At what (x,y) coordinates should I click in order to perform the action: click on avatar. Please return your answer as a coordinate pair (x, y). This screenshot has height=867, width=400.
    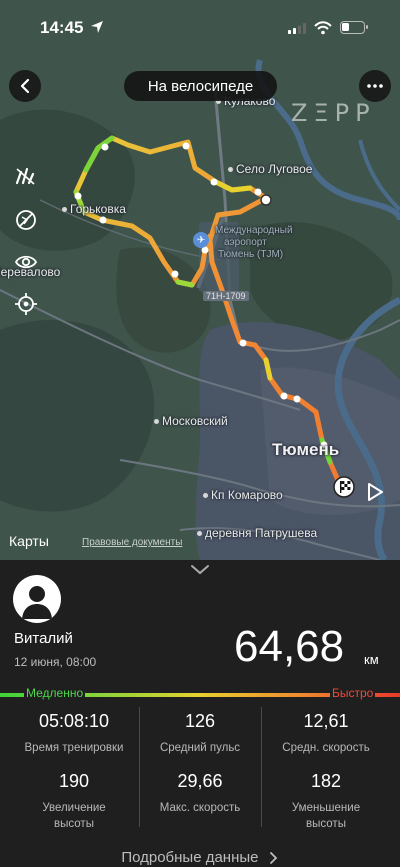
    Looking at the image, I should click on (37, 599).